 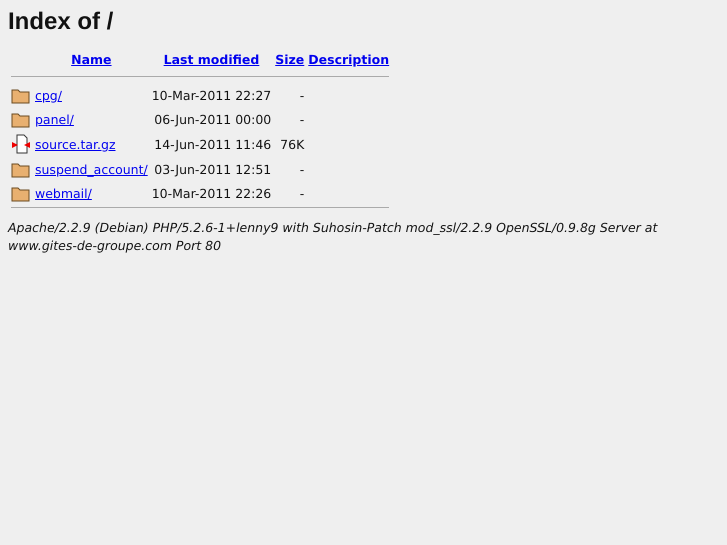 I want to click on file-link: webmail/, so click(x=63, y=193).